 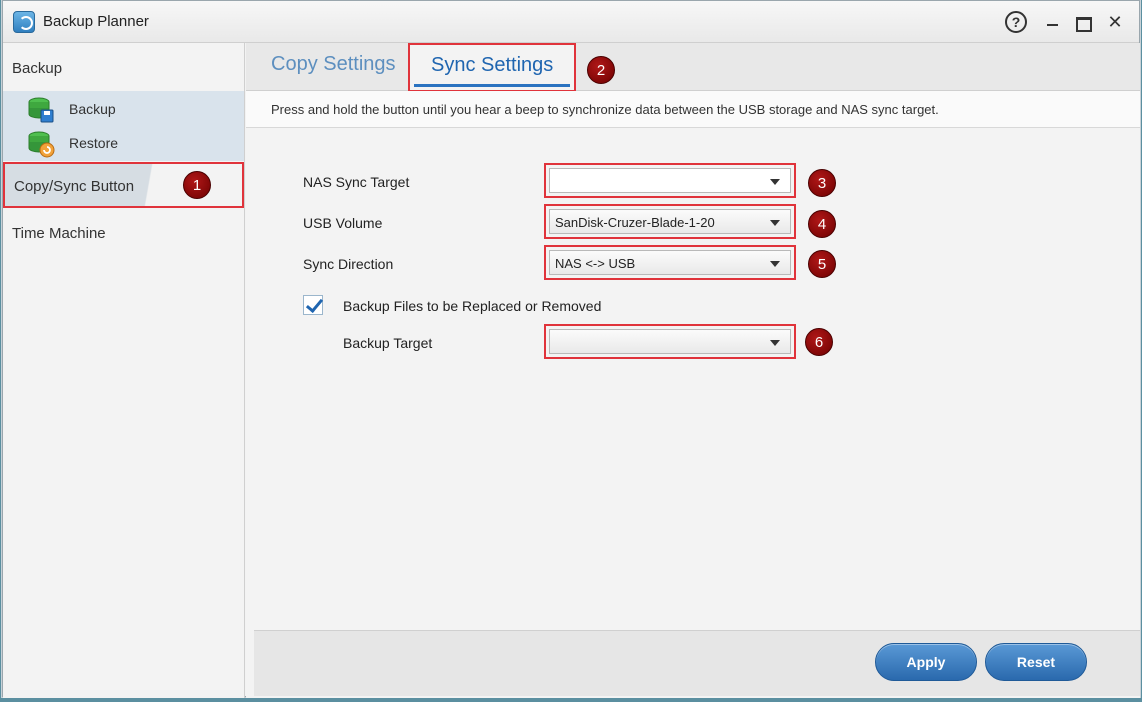 I want to click on sync-direction-select: NAS <-> USB, so click(x=670, y=262).